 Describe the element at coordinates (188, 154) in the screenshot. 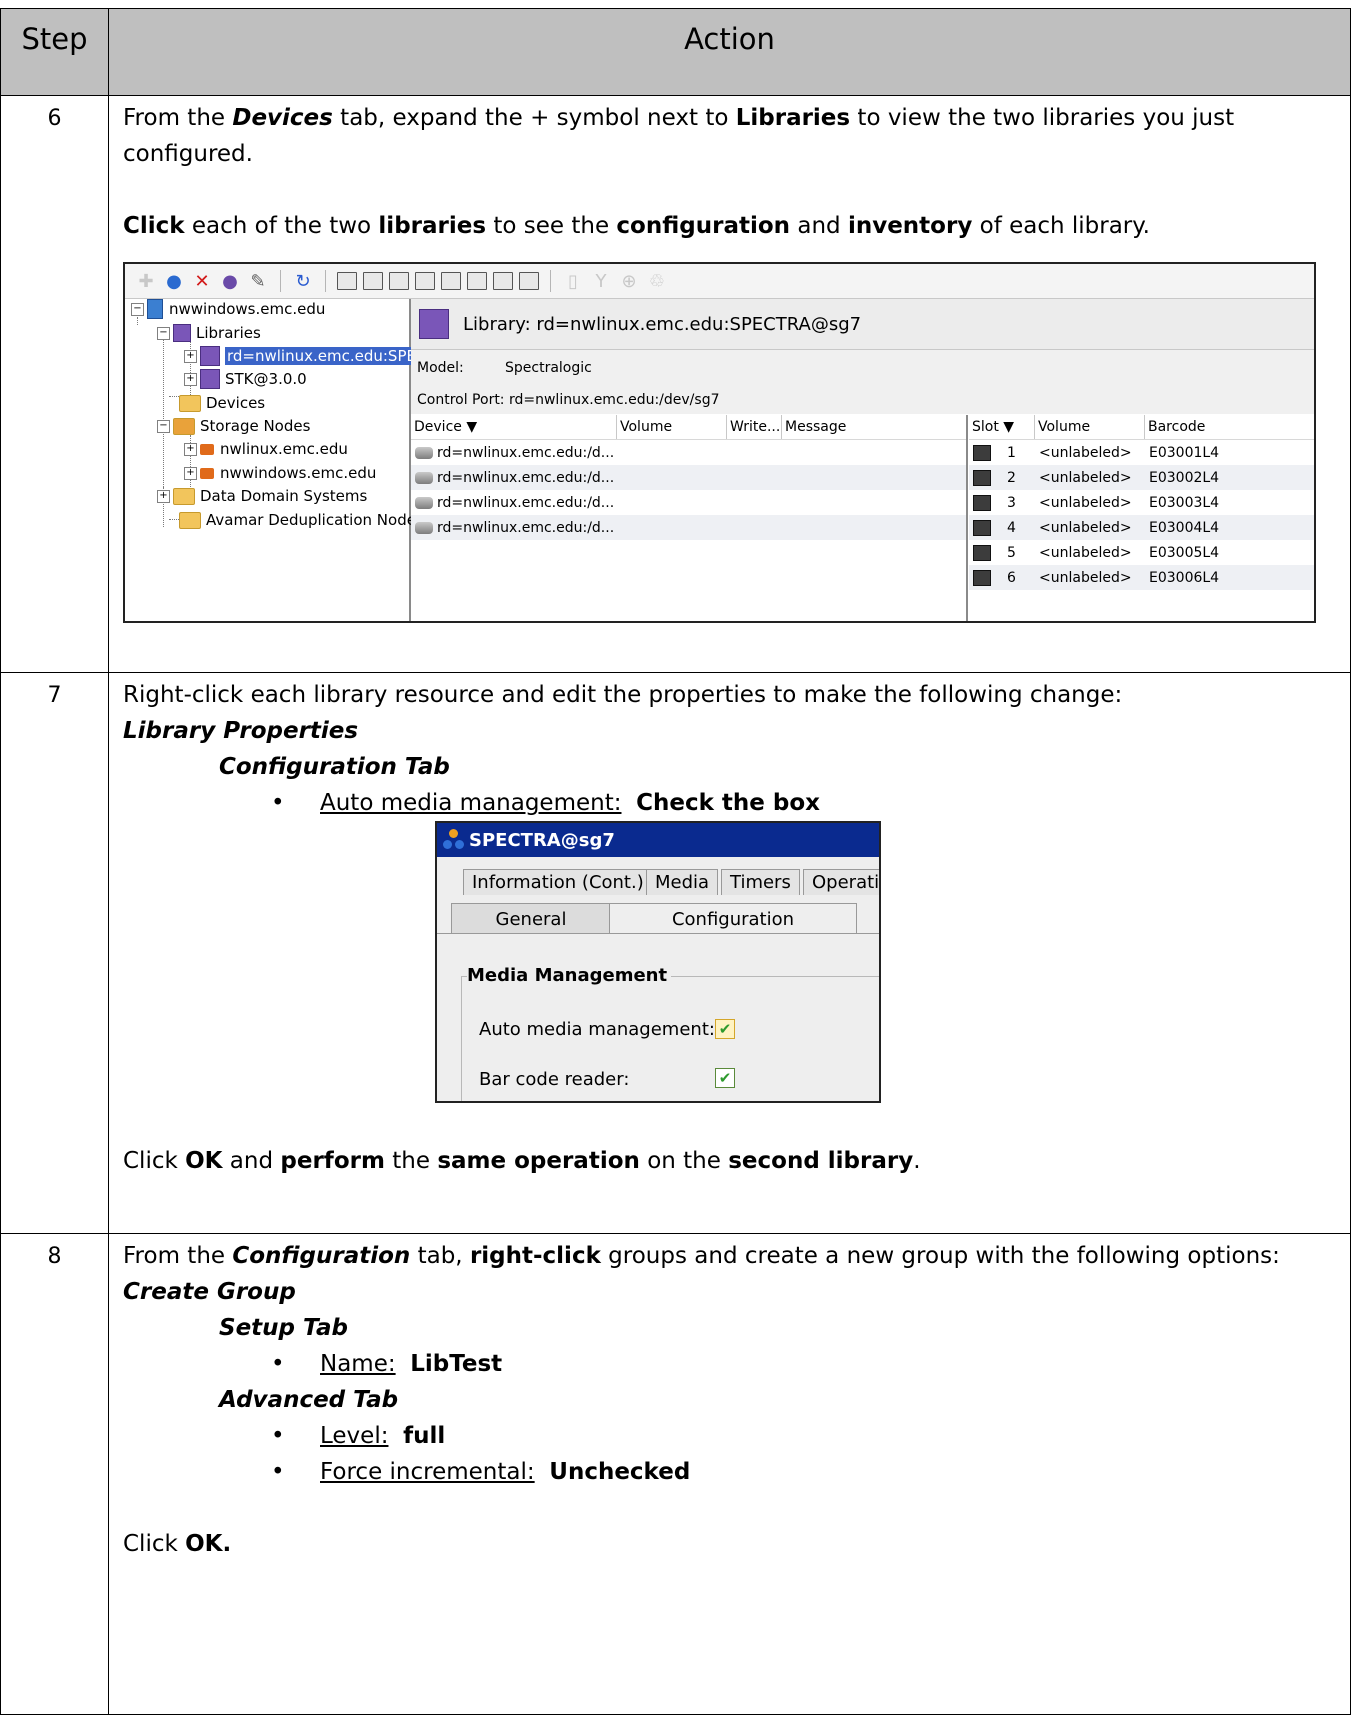

I see `step-6-line-2: configured.` at that location.